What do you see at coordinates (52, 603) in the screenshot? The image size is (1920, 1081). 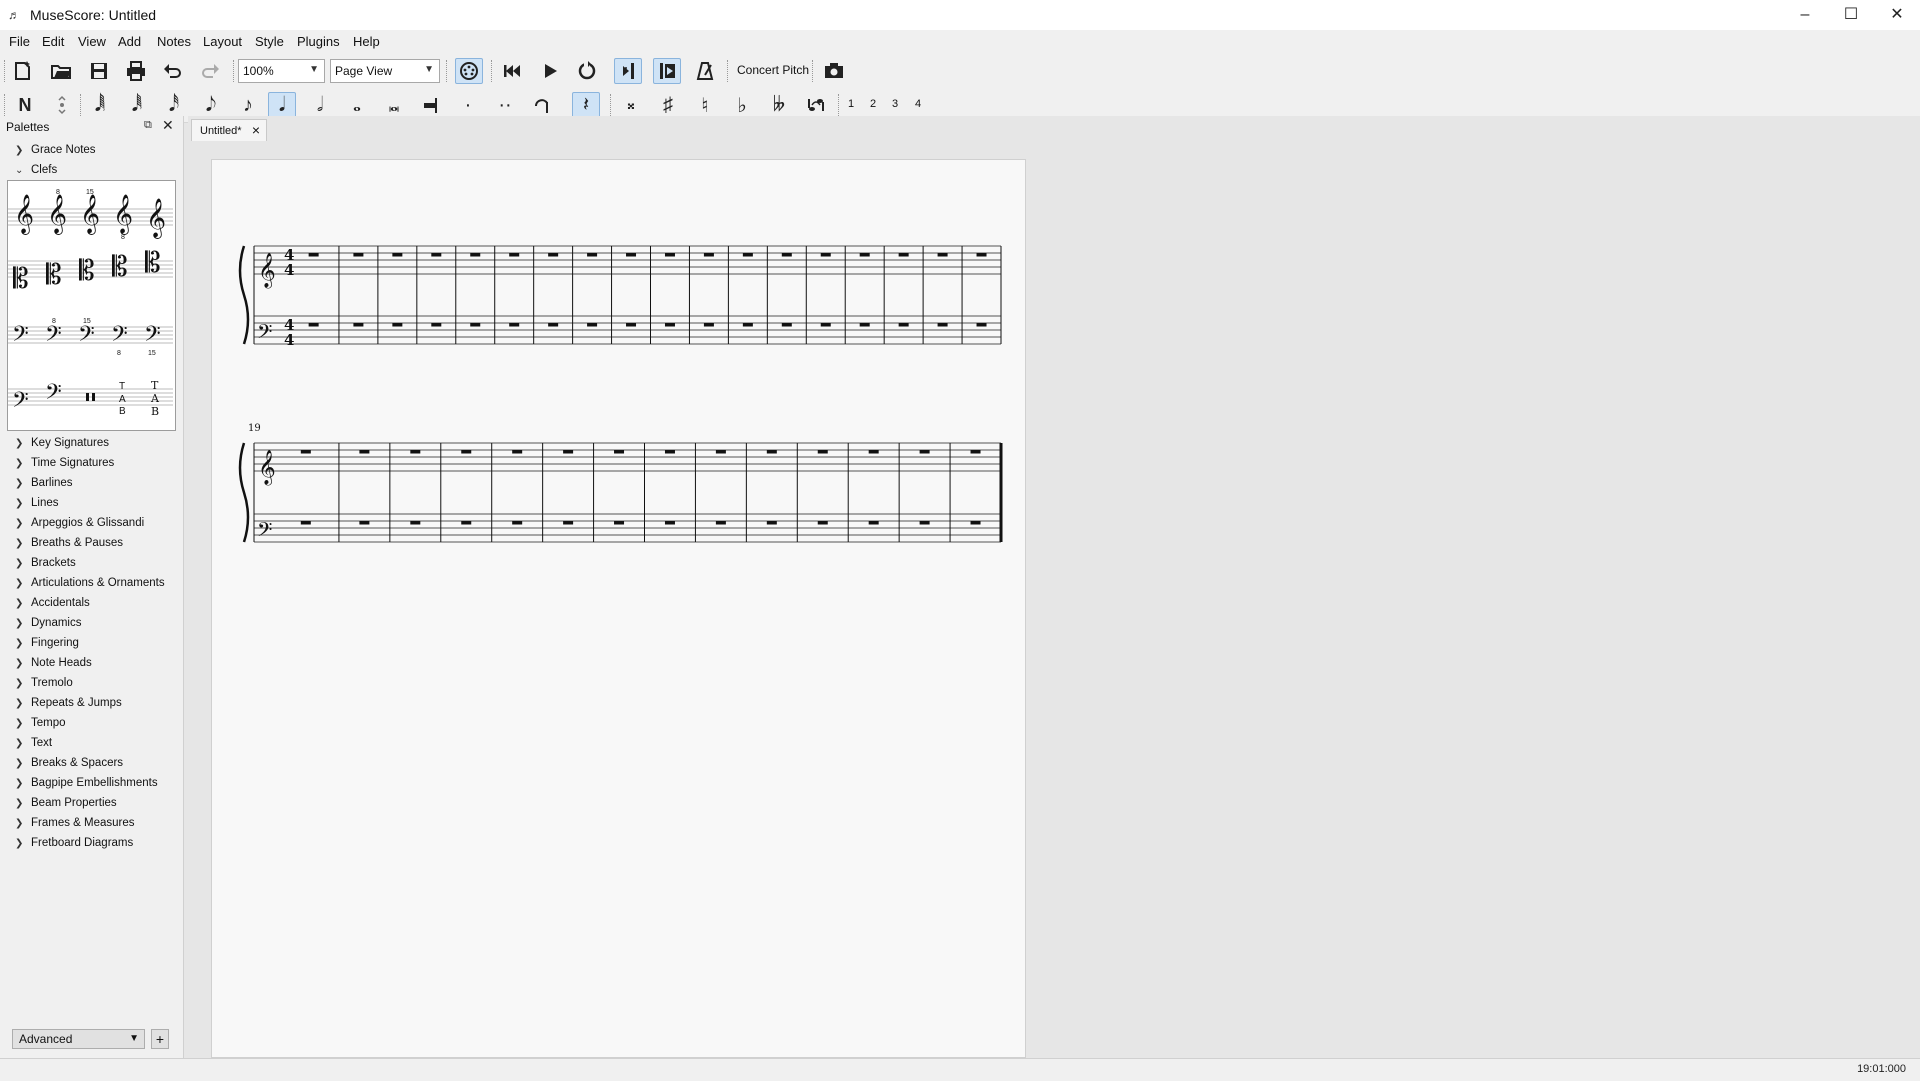 I see `palette-section-accidentals: ❯ Accidentals` at bounding box center [52, 603].